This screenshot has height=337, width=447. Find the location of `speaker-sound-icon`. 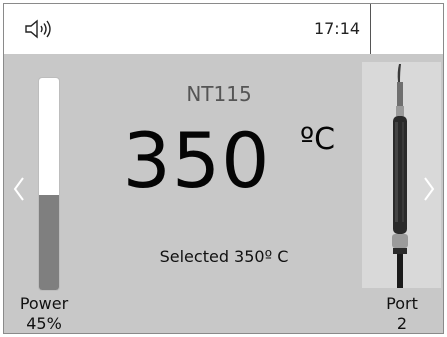

speaker-sound-icon is located at coordinates (42, 29).